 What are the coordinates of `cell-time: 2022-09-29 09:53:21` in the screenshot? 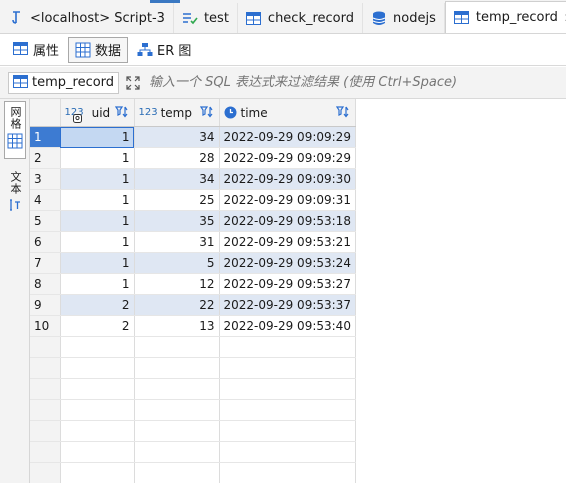 It's located at (287, 242).